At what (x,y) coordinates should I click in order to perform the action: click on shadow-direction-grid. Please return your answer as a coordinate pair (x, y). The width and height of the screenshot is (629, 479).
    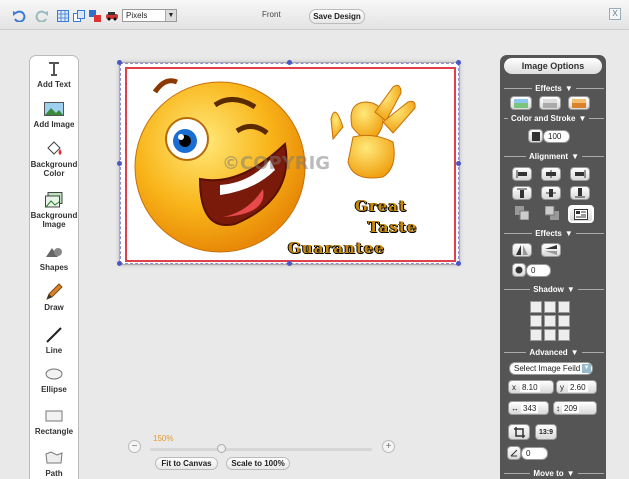
    Looking at the image, I should click on (550, 321).